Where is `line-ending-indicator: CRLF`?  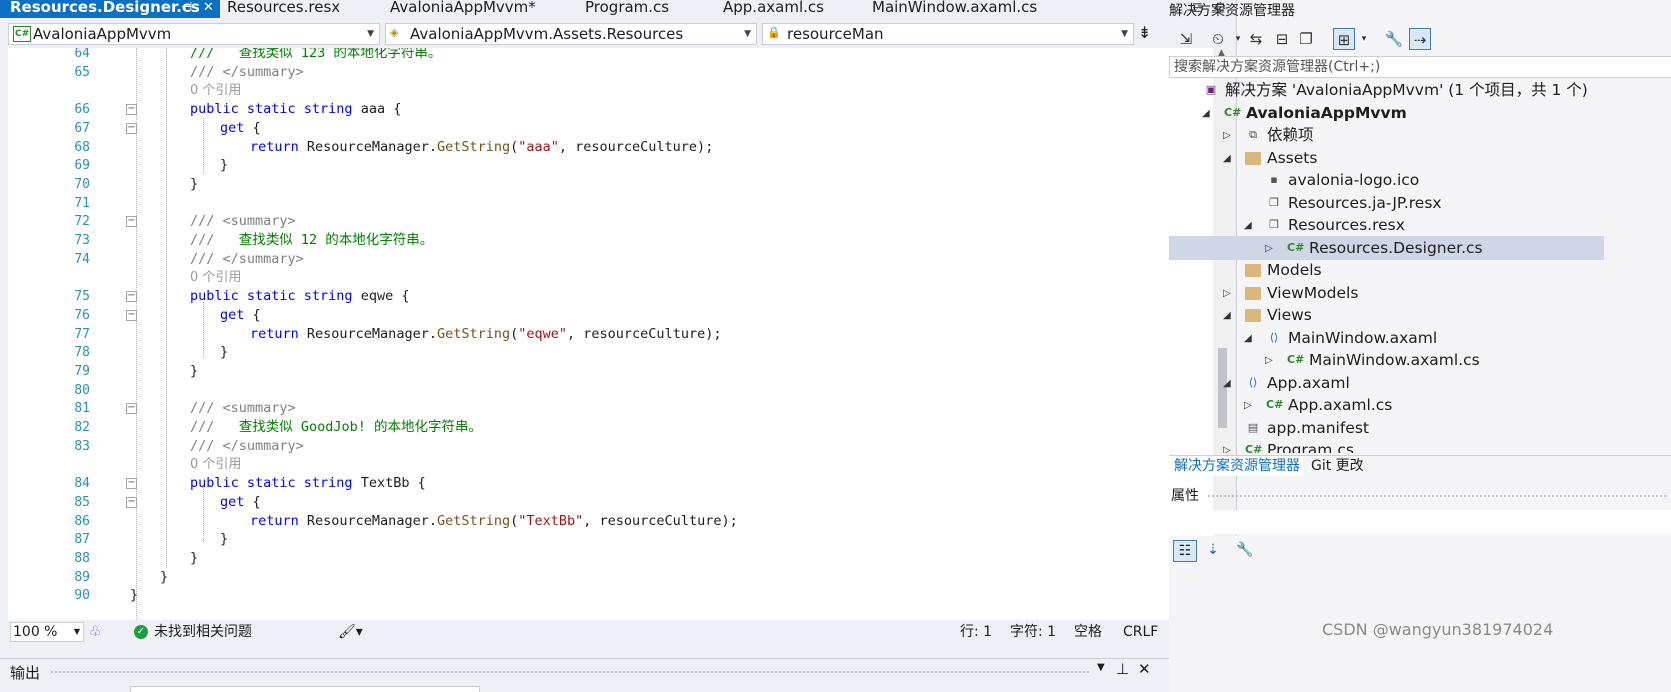 line-ending-indicator: CRLF is located at coordinates (1140, 632).